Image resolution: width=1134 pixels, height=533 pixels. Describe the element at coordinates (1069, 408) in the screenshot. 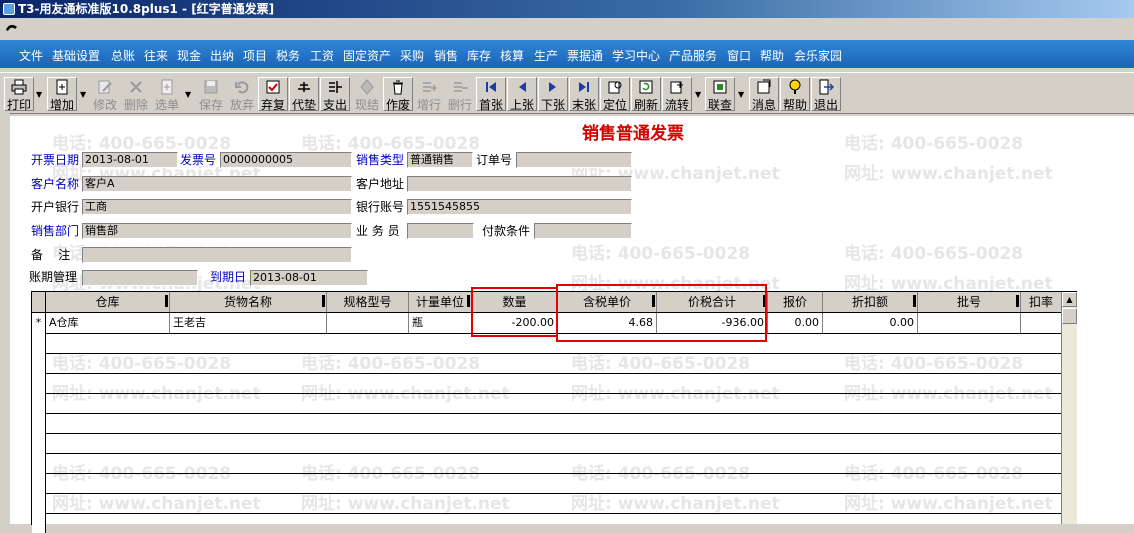

I see `grid-vertical-scrollbar: ▲` at that location.